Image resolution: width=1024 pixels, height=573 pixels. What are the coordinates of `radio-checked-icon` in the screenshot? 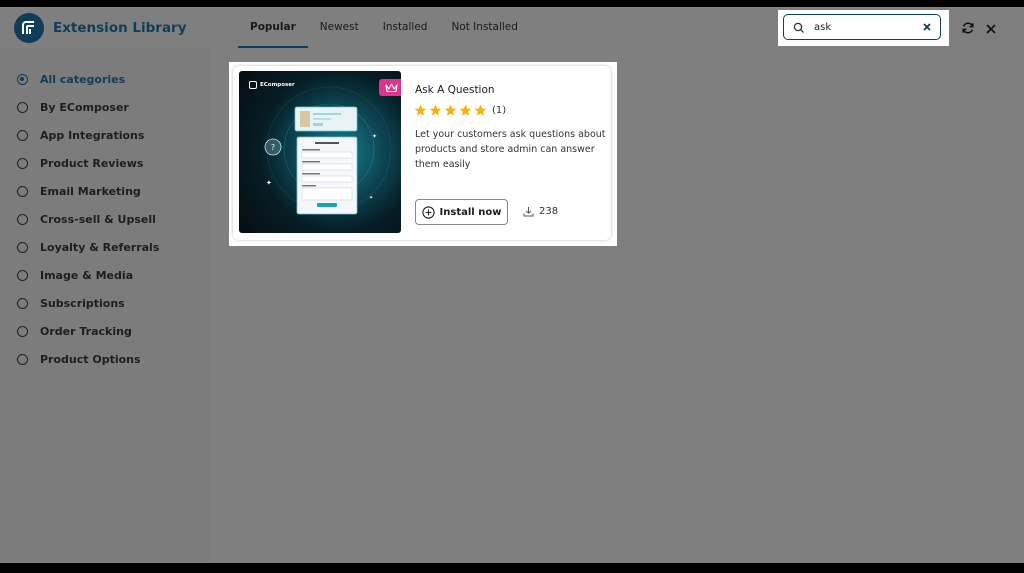 It's located at (22, 79).